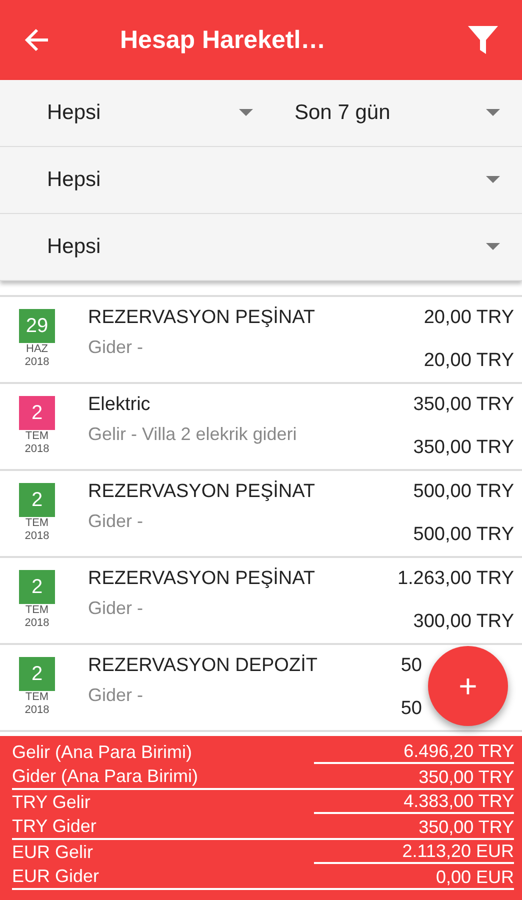 This screenshot has height=900, width=522. I want to click on summary-label: Gider (Ana Para Birimi), so click(105, 776).